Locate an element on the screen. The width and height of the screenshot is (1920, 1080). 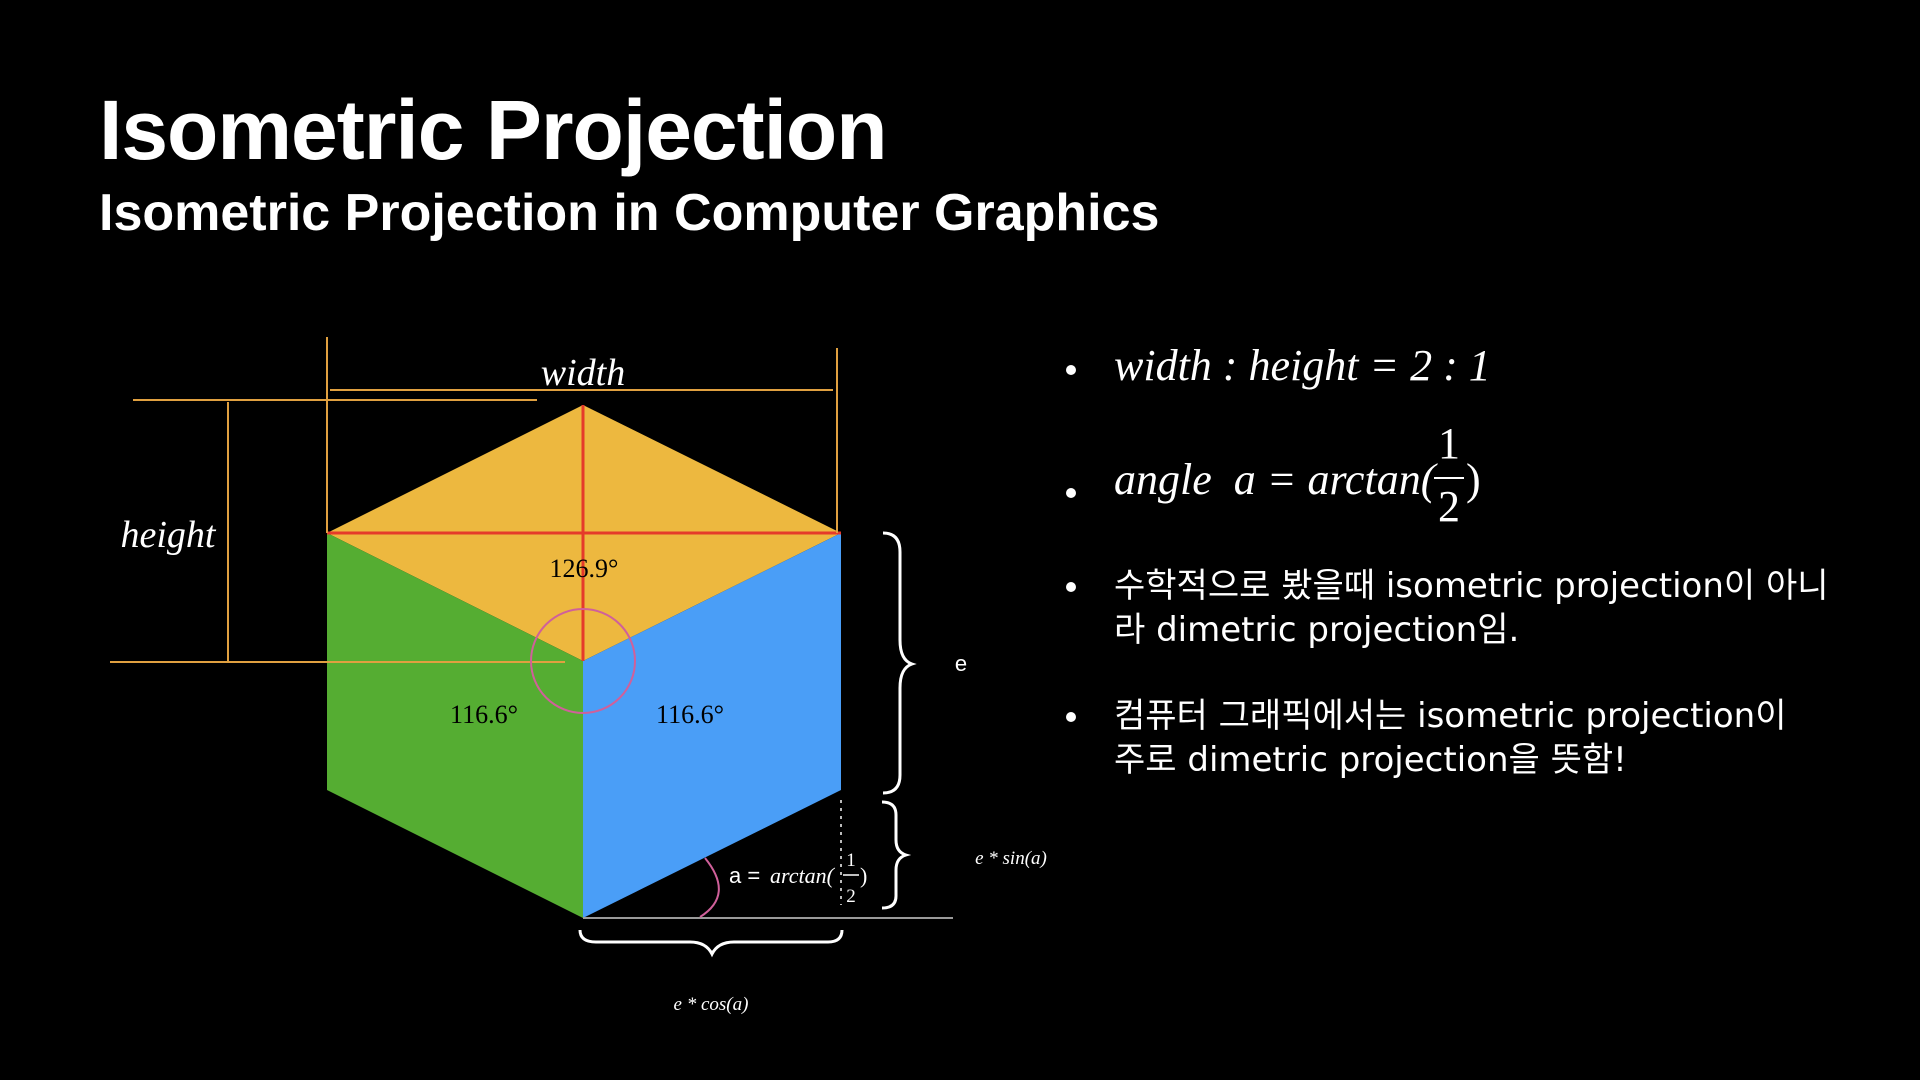
bullet-ratio: width : height = 2 : 1 is located at coordinates (1302, 365).